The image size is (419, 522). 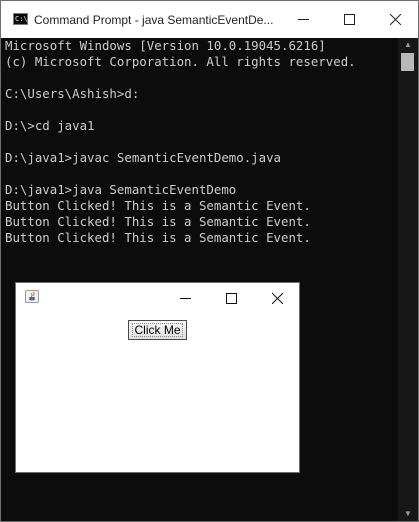 I want to click on close-button, so click(x=395, y=19).